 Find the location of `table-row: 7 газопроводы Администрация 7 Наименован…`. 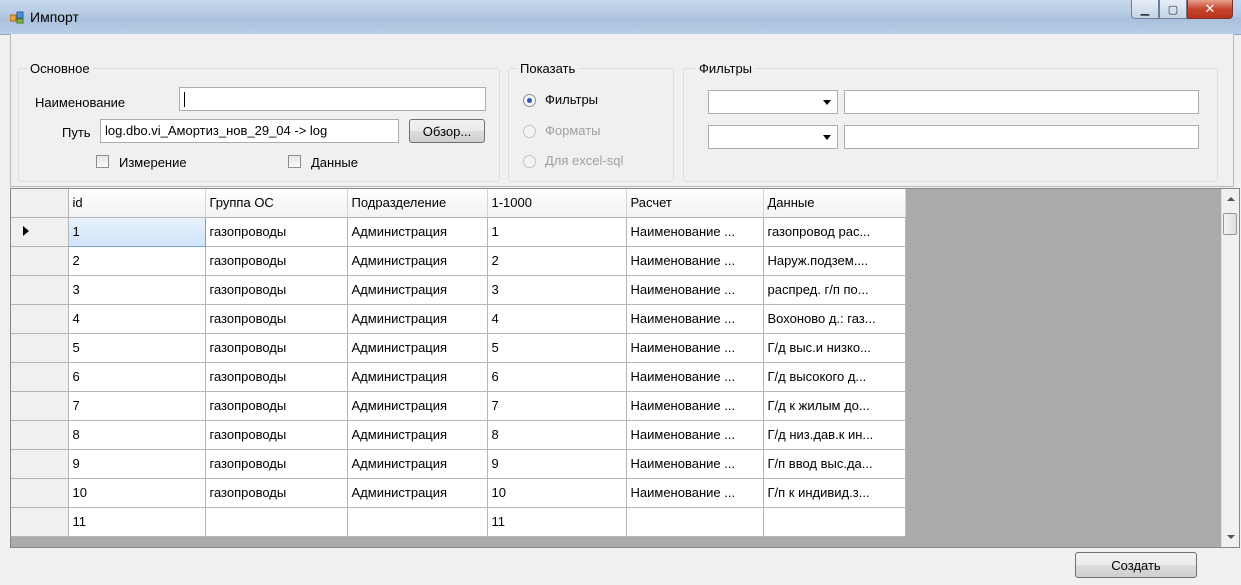

table-row: 7 газопроводы Администрация 7 Наименован… is located at coordinates (458, 406).